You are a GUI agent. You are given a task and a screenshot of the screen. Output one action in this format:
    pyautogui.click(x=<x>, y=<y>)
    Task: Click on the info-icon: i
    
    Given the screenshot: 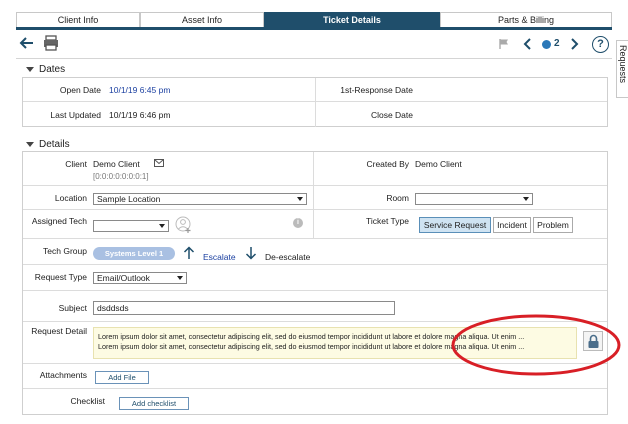 What is the action you would take?
    pyautogui.click(x=298, y=223)
    